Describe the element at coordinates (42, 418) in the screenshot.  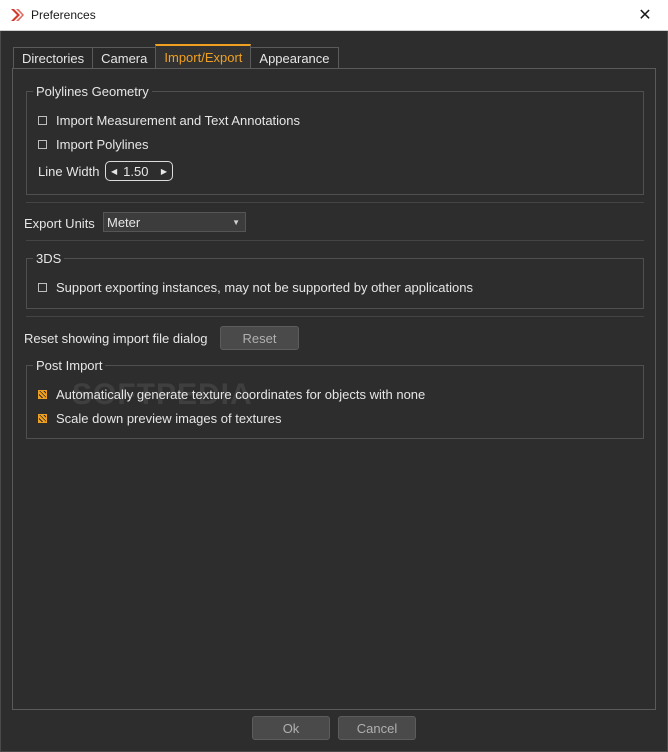
I see `scale-previews-checkbox` at that location.